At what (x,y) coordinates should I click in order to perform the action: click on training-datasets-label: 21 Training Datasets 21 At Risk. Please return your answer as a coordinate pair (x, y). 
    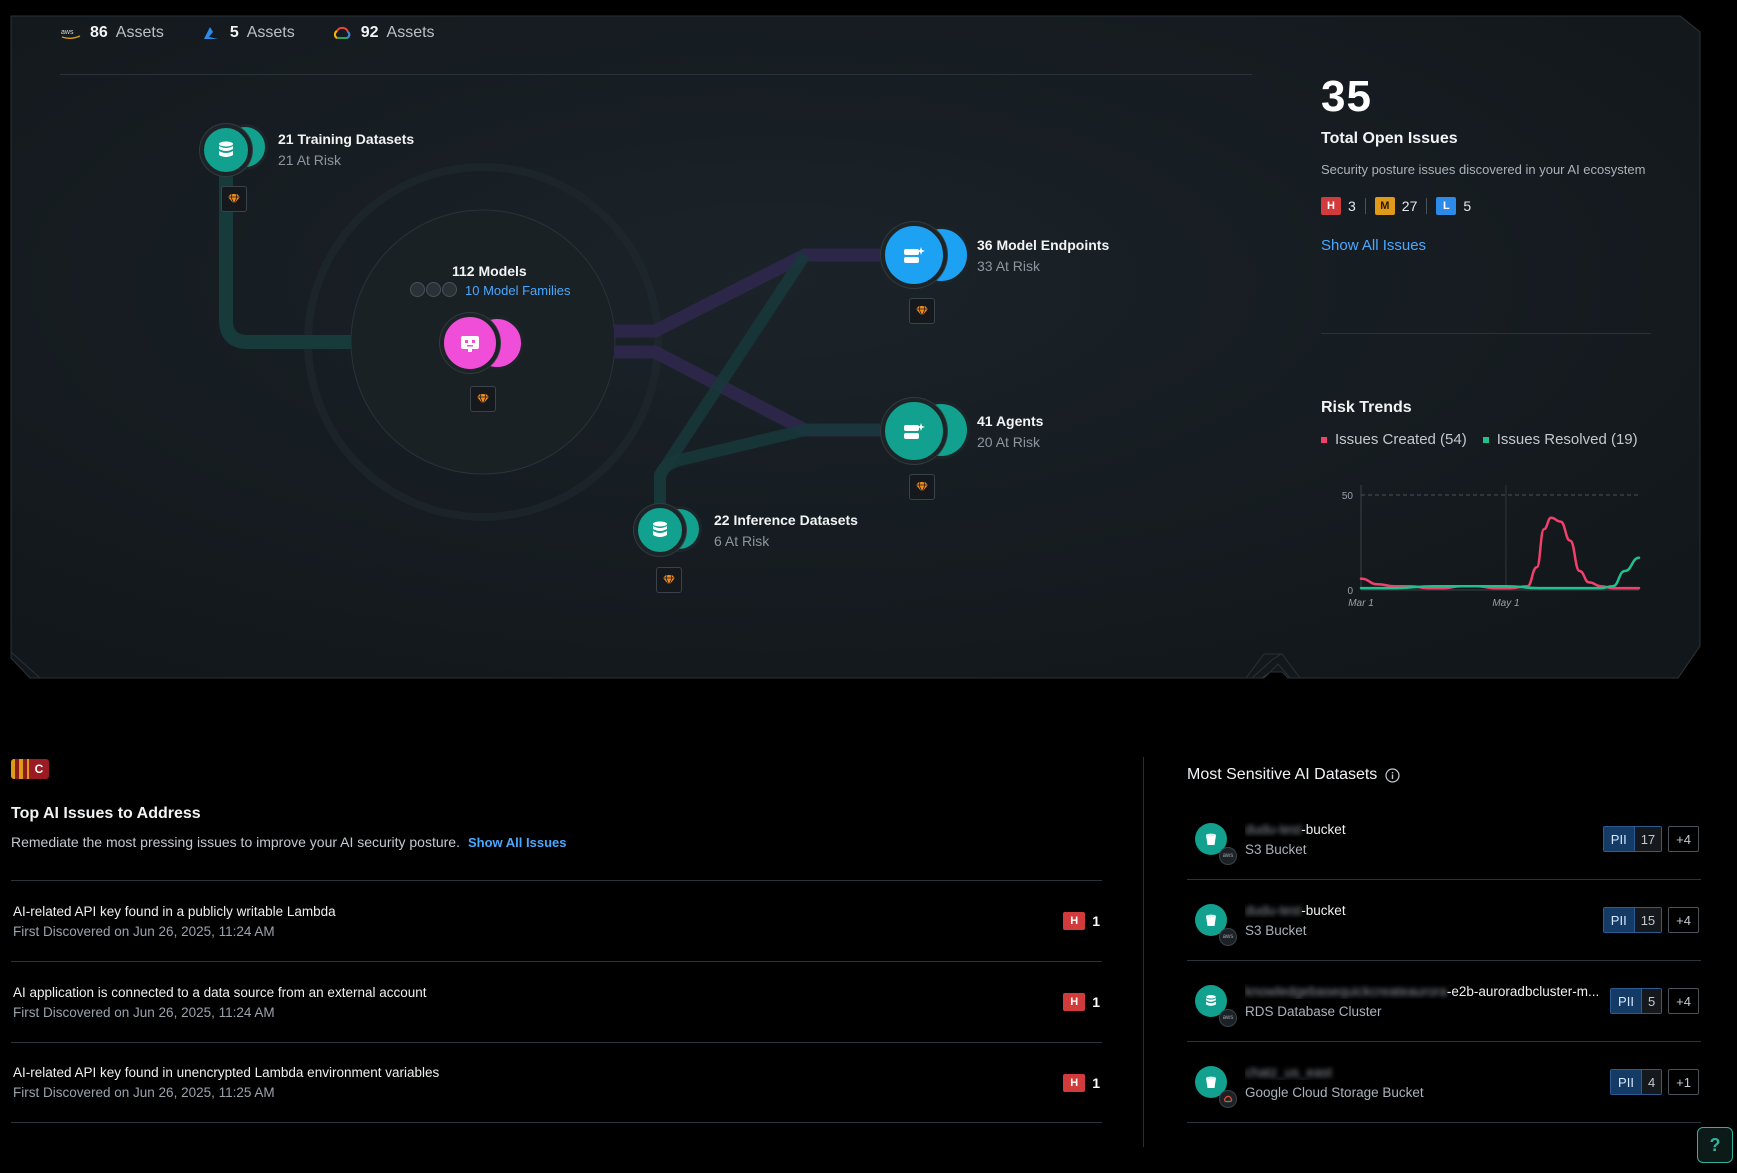
    Looking at the image, I should click on (346, 149).